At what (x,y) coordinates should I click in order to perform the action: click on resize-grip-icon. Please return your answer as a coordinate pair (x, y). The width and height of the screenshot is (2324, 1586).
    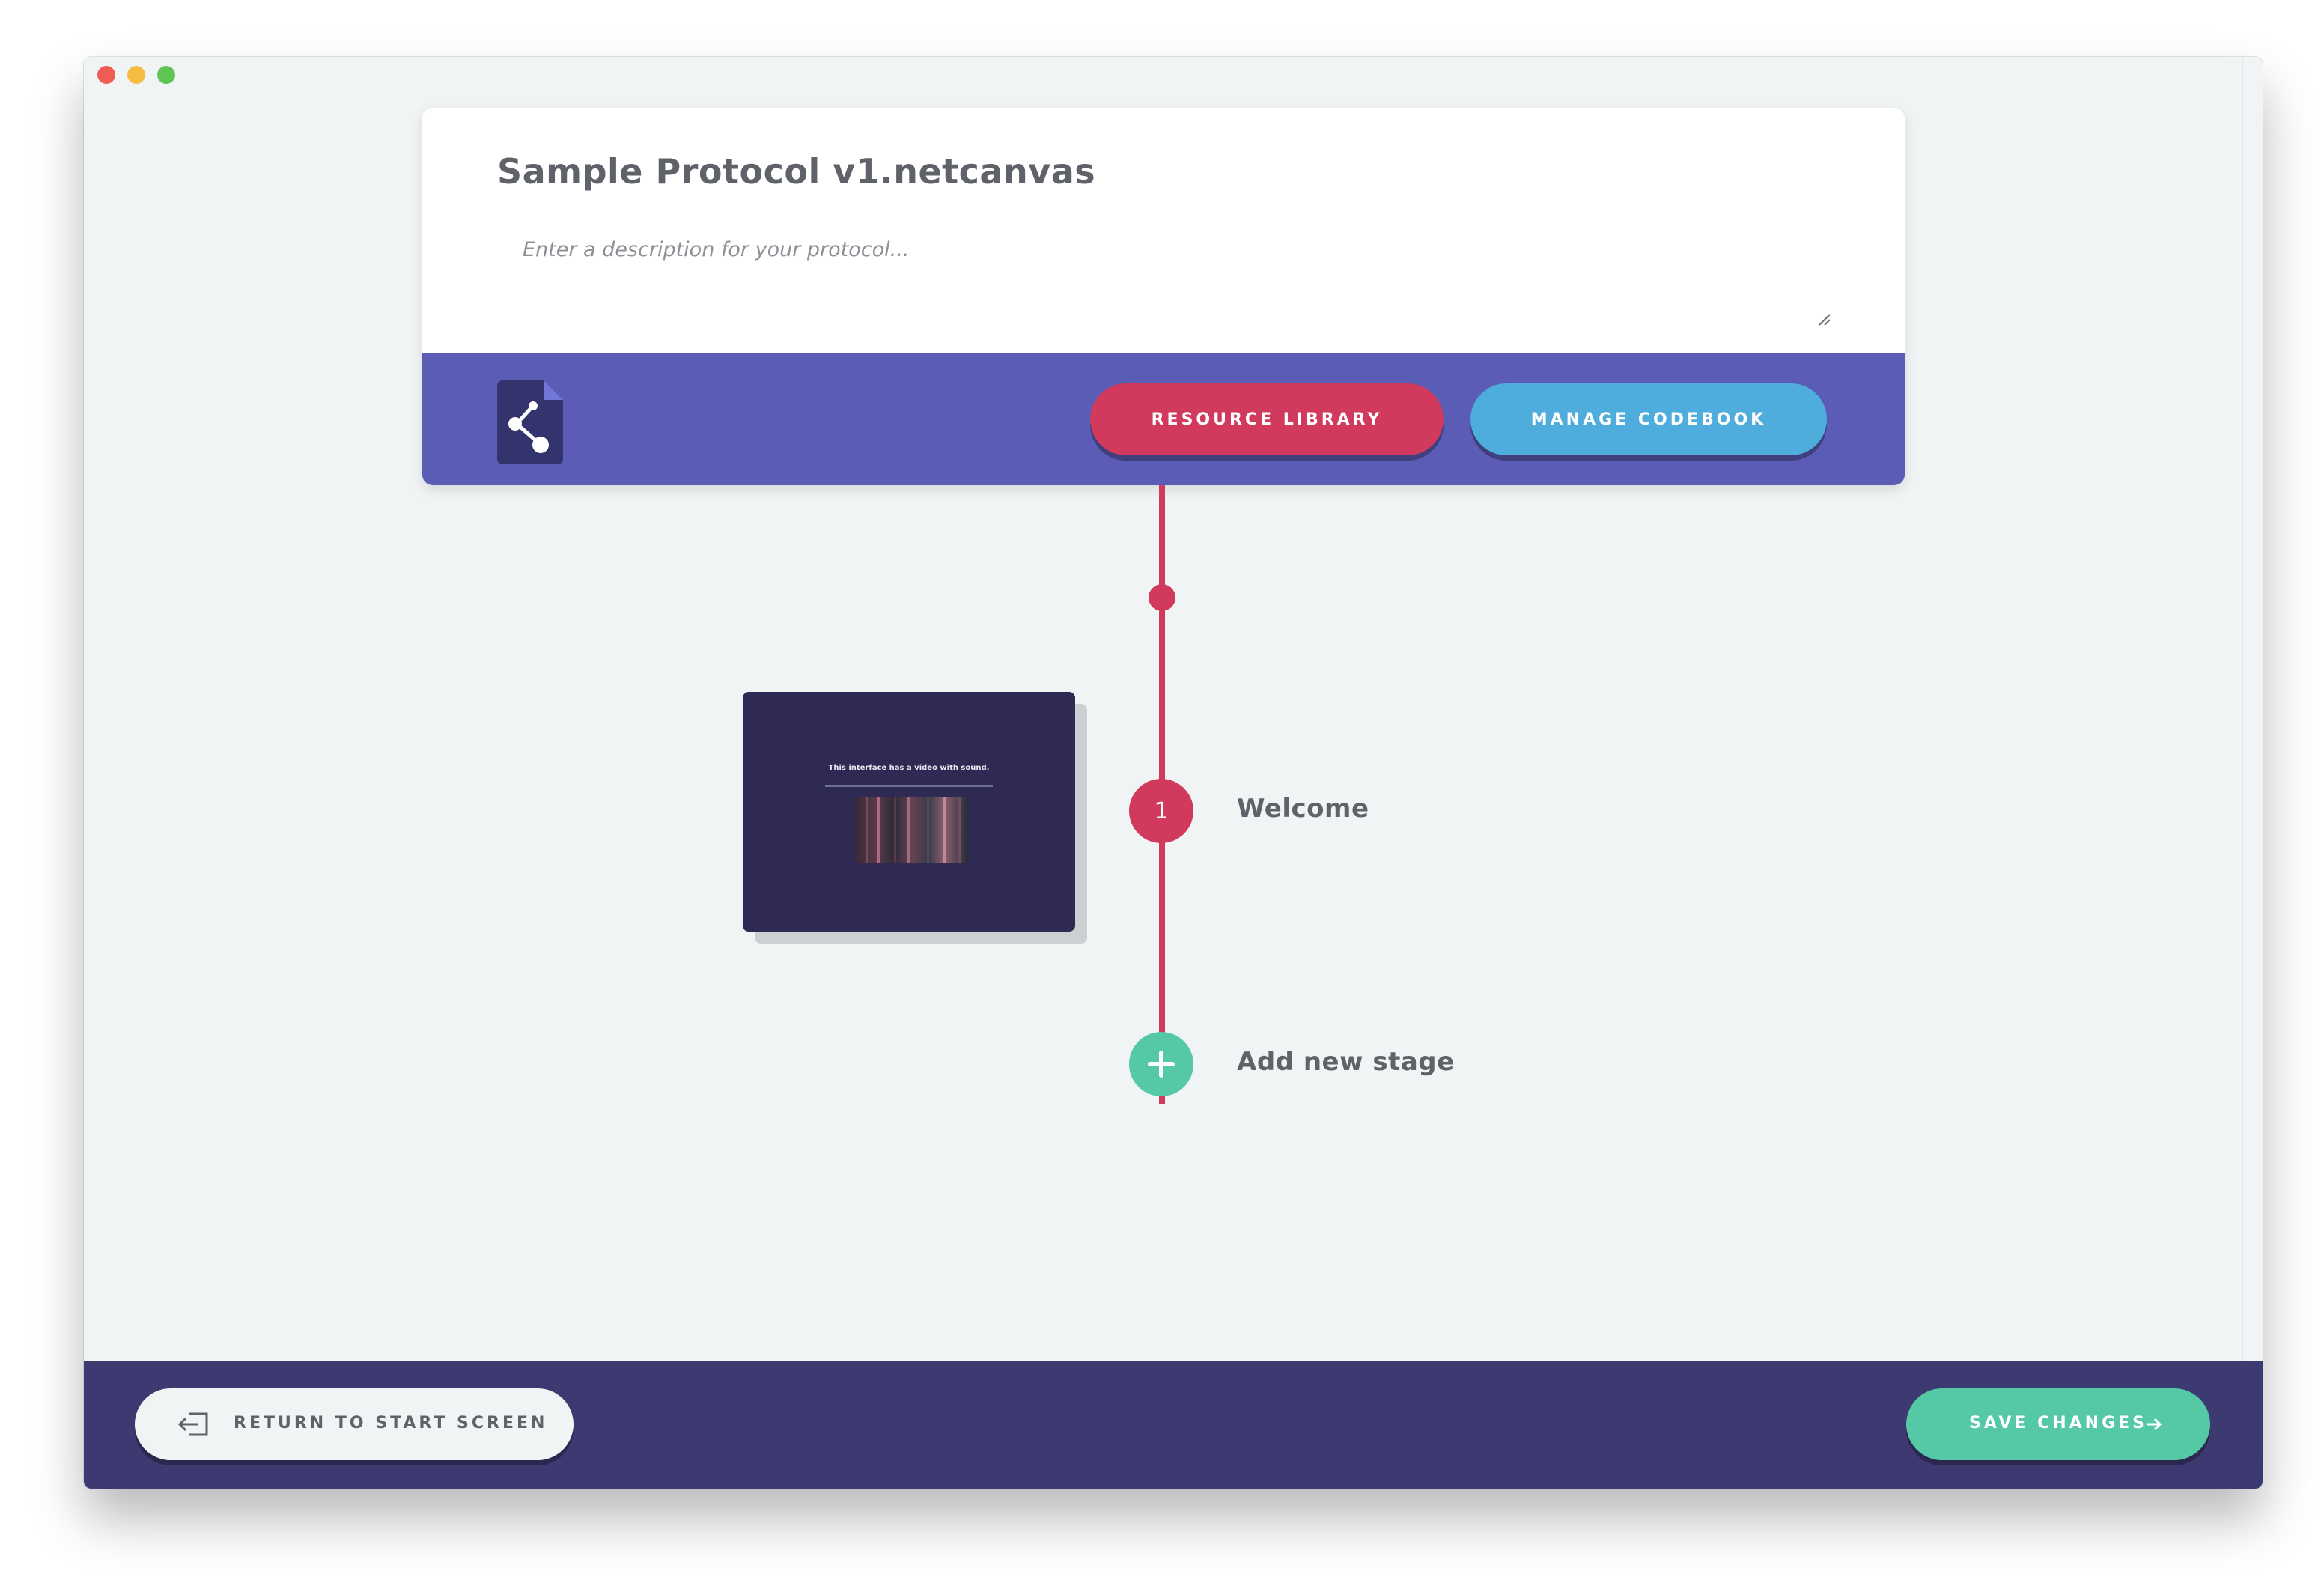
    Looking at the image, I should click on (1823, 318).